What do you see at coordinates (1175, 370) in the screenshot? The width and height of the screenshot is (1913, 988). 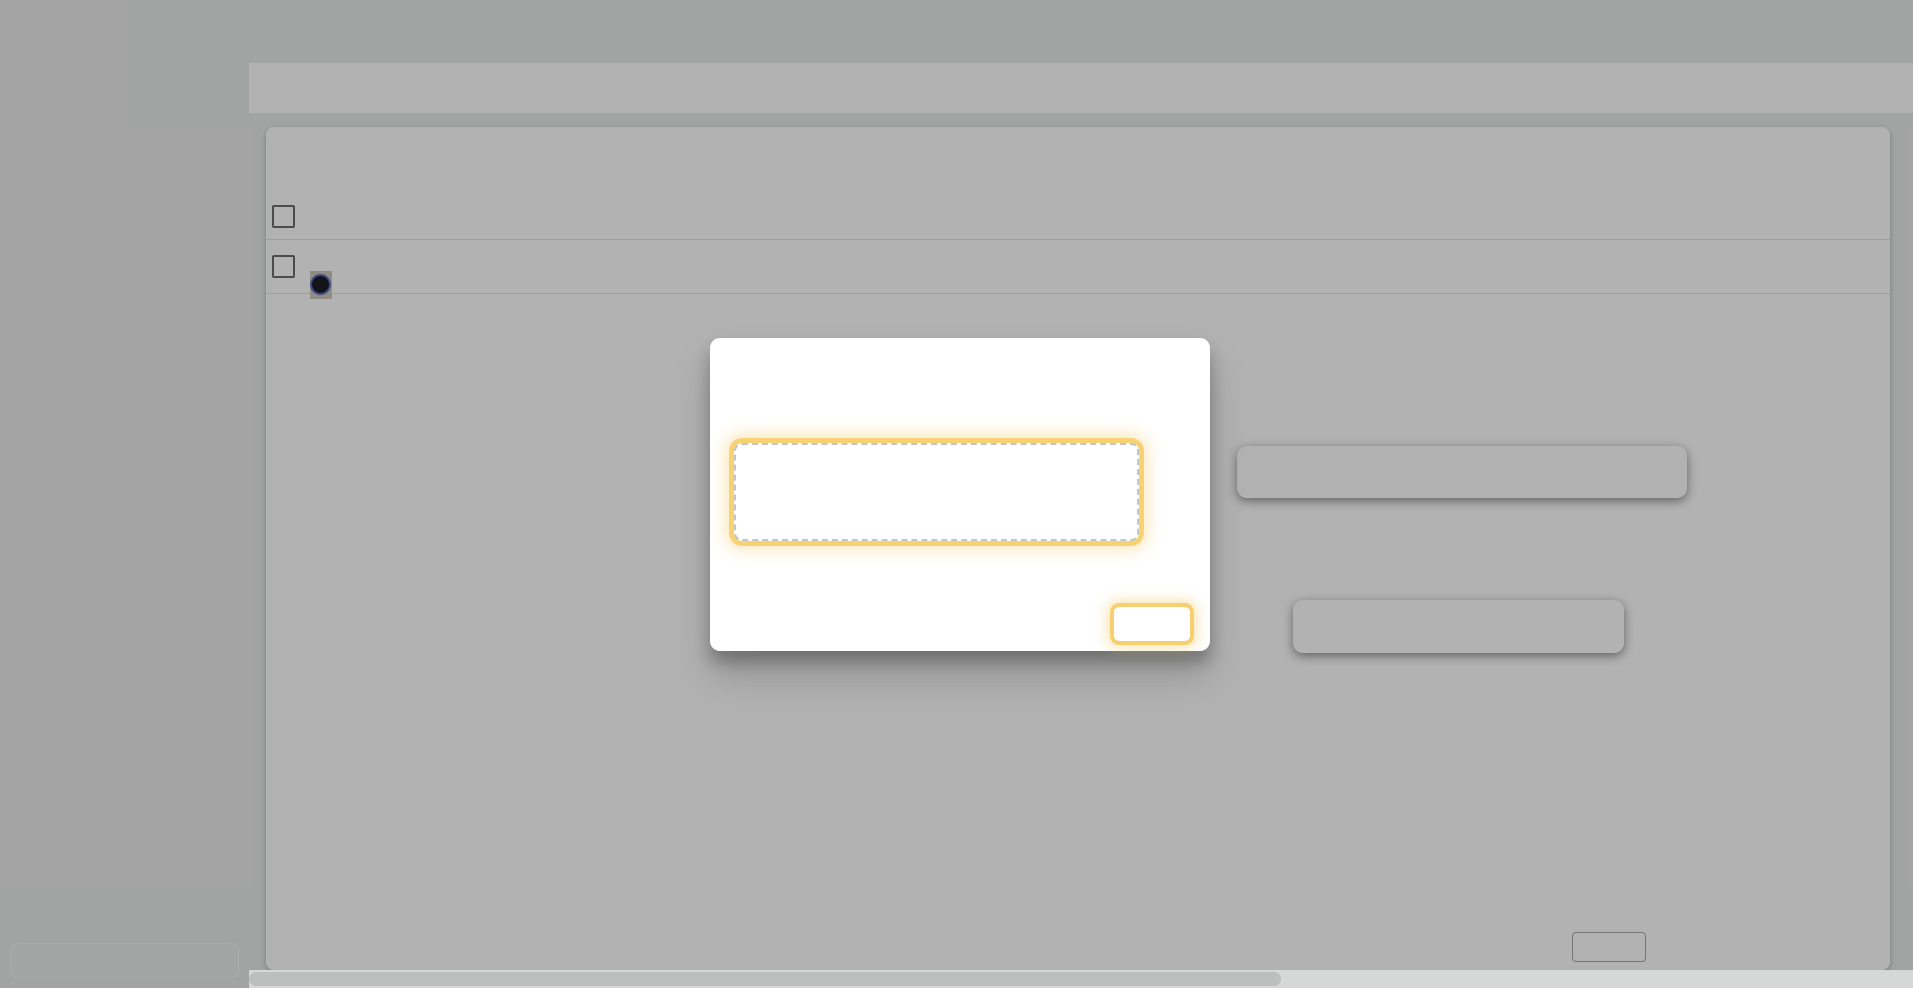 I see `close-icon` at bounding box center [1175, 370].